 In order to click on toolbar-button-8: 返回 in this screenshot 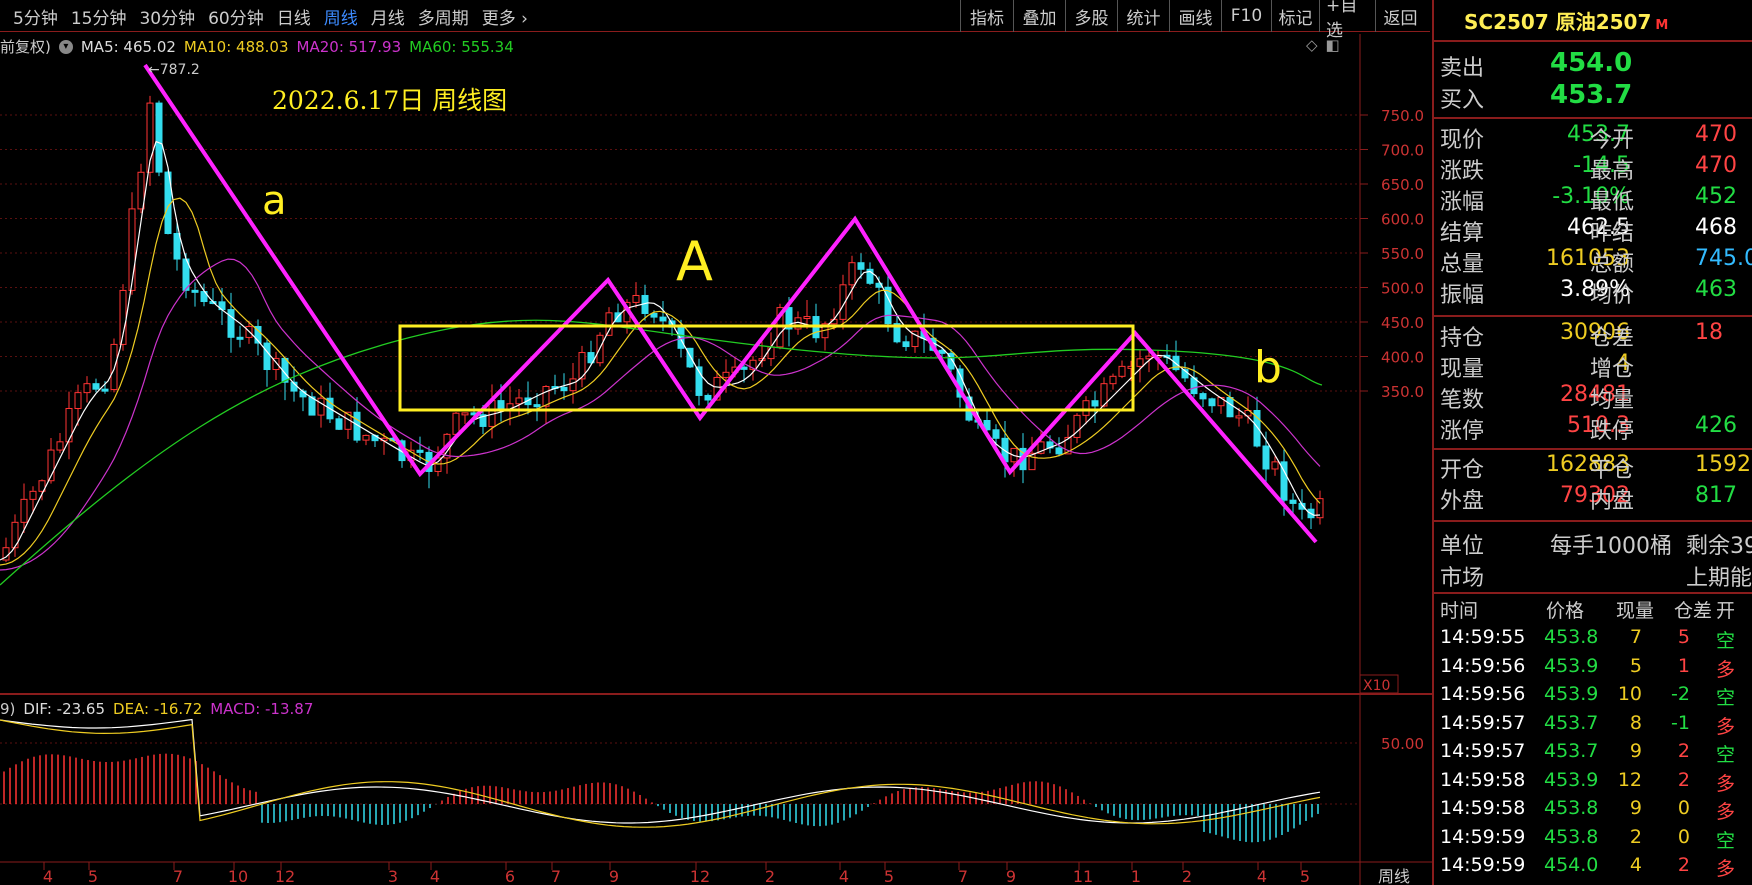, I will do `click(1400, 16)`.